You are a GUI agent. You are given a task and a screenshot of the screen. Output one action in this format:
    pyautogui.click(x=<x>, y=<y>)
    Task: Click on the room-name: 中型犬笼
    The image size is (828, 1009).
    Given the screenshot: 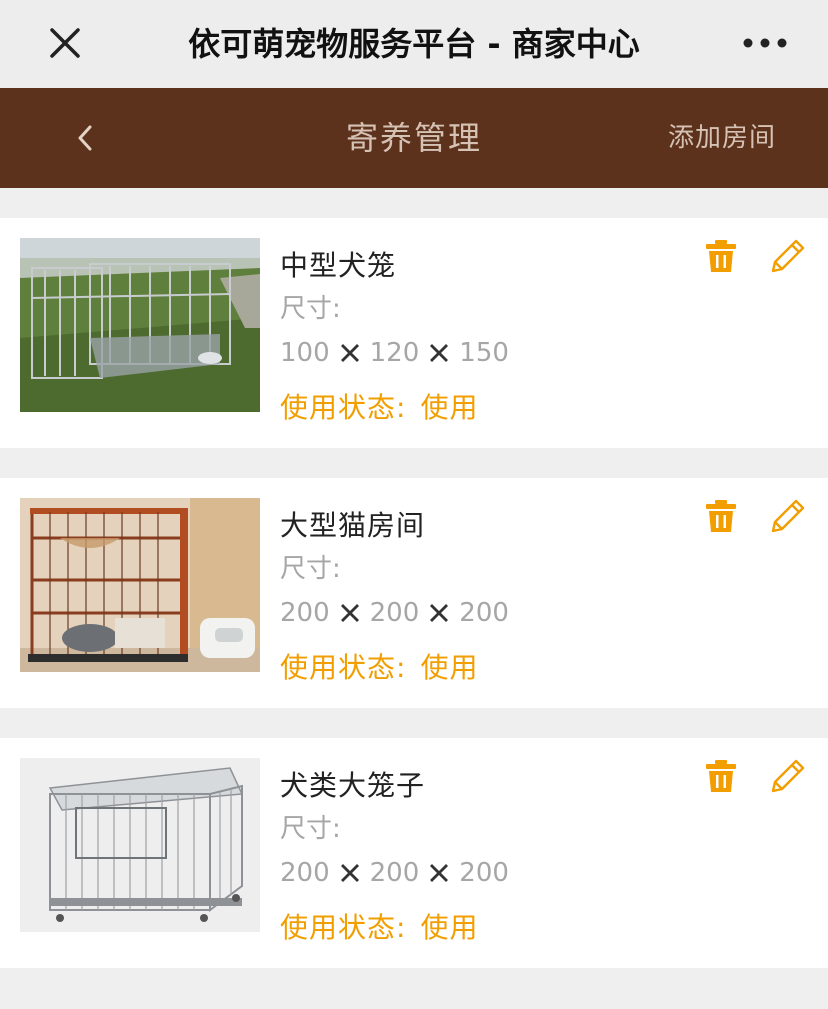 What is the action you would take?
    pyautogui.click(x=338, y=265)
    